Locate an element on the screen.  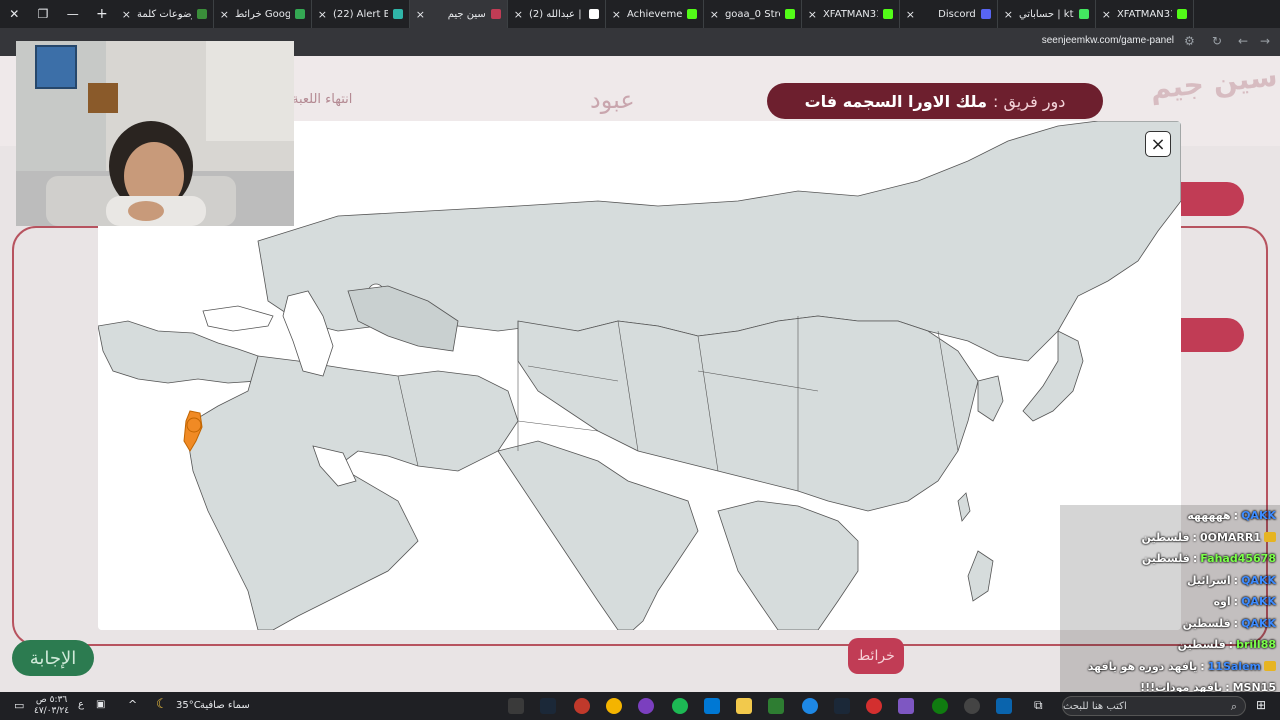
tab-title: موضوعات كلمة is located at coordinates (164, 14).